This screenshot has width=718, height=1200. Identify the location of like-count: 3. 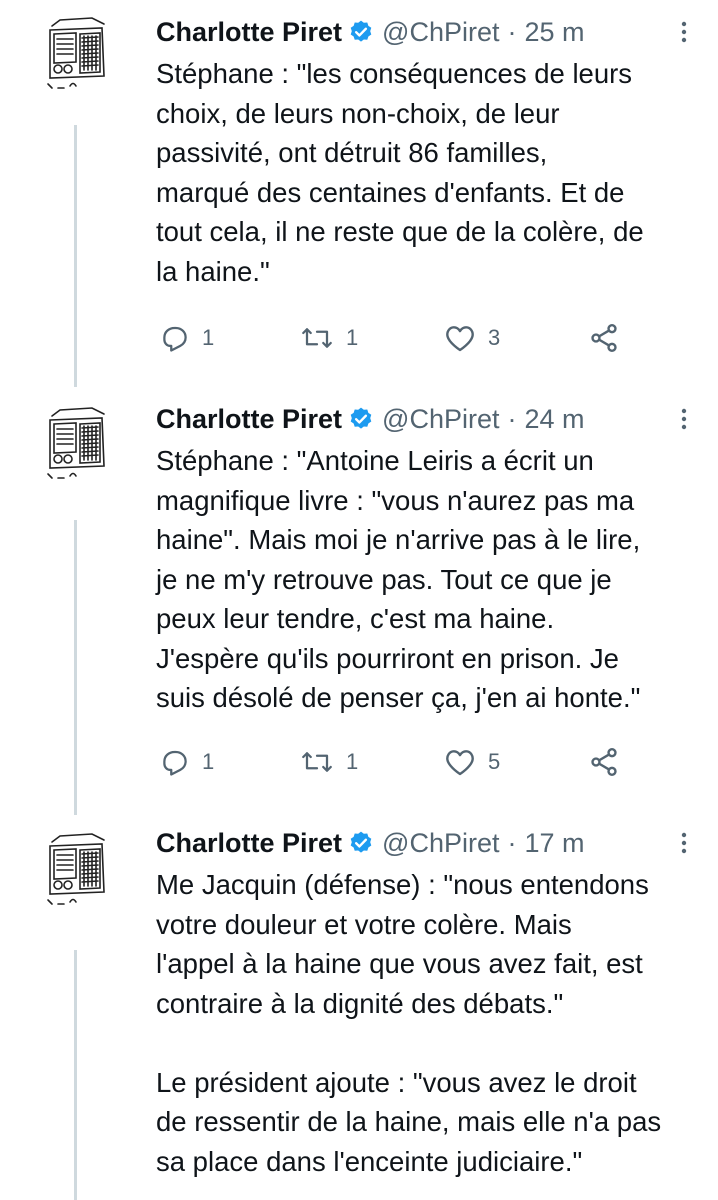
(494, 337).